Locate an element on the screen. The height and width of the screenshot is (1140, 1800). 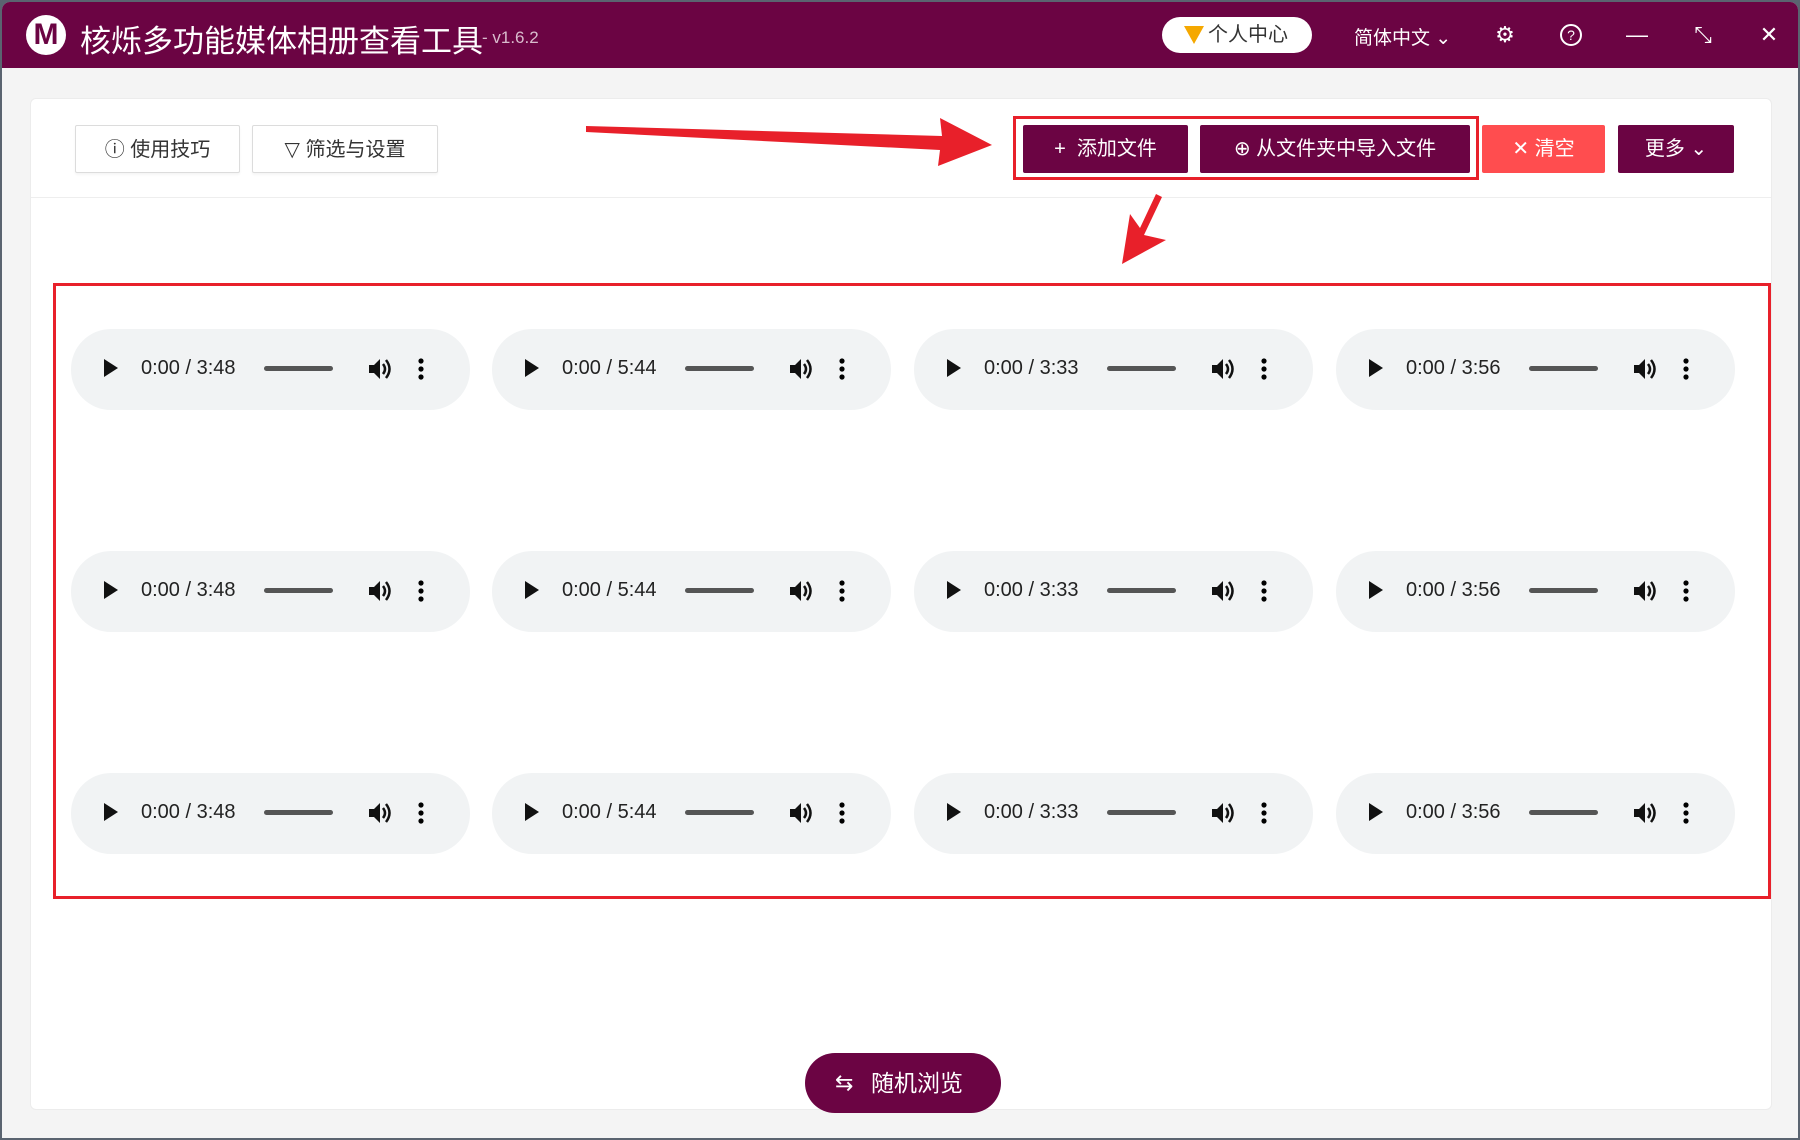
annotation-arrows is located at coordinates (876, 191).